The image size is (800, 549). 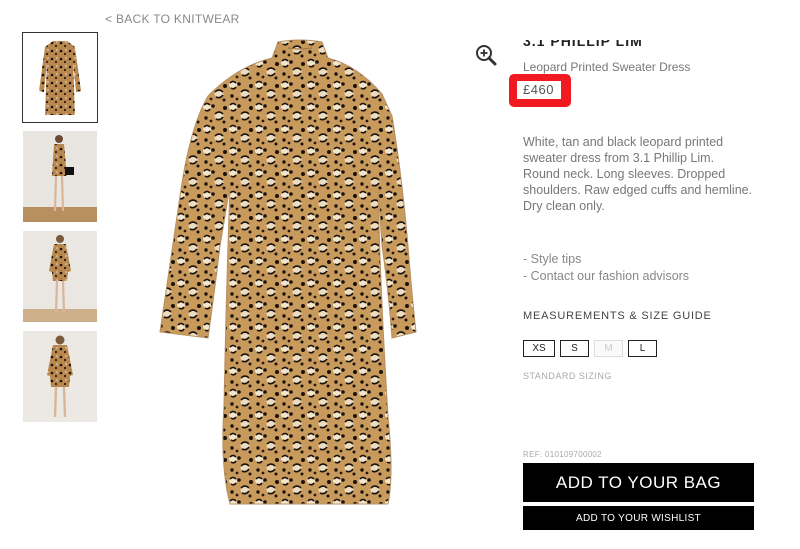 I want to click on thumbnail-worn-with-bag, so click(x=60, y=176).